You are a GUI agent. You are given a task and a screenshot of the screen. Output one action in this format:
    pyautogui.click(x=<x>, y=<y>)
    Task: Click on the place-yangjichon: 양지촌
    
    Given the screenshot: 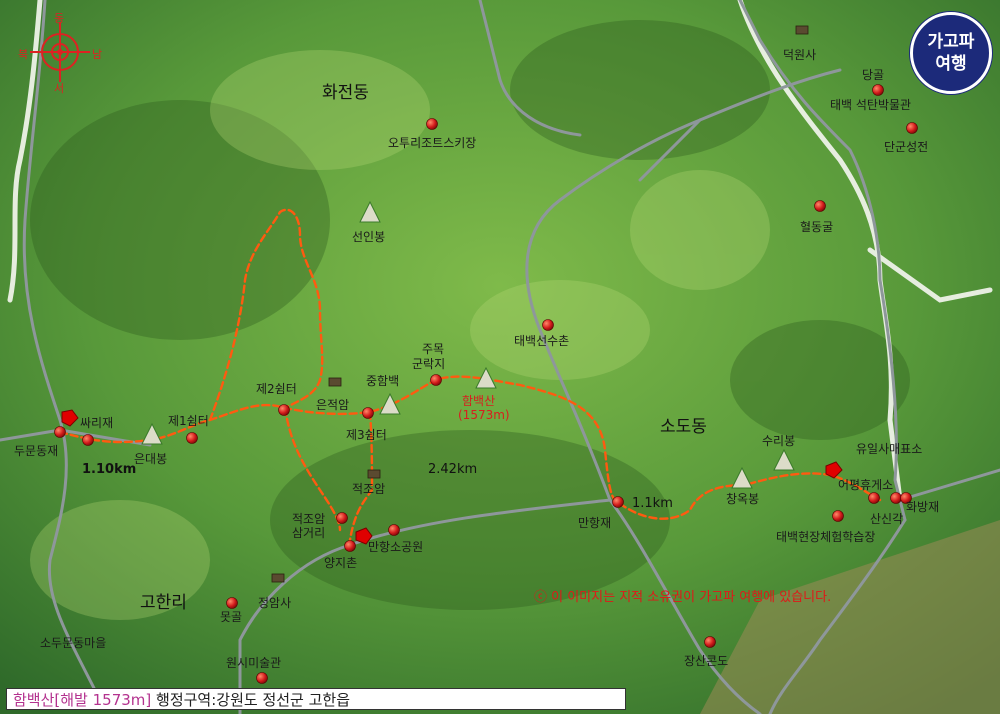 What is the action you would take?
    pyautogui.click(x=341, y=563)
    